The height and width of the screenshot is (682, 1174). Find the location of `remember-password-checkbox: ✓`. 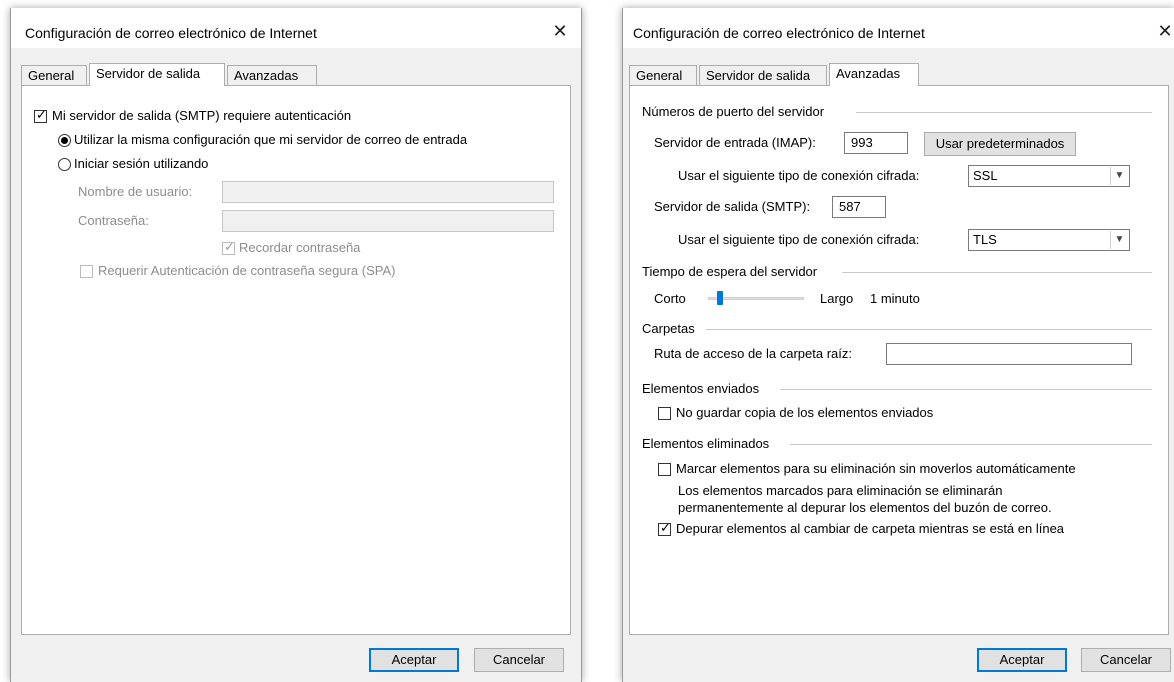

remember-password-checkbox: ✓ is located at coordinates (228, 247).